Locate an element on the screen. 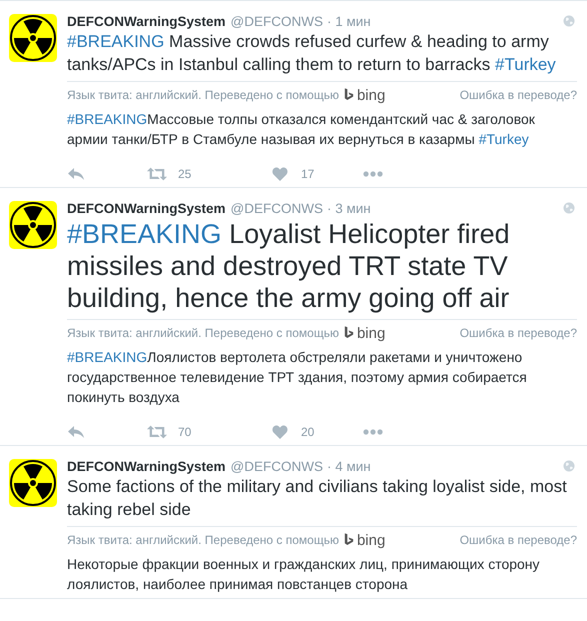 The image size is (587, 621). retweet-count: 25 is located at coordinates (185, 174).